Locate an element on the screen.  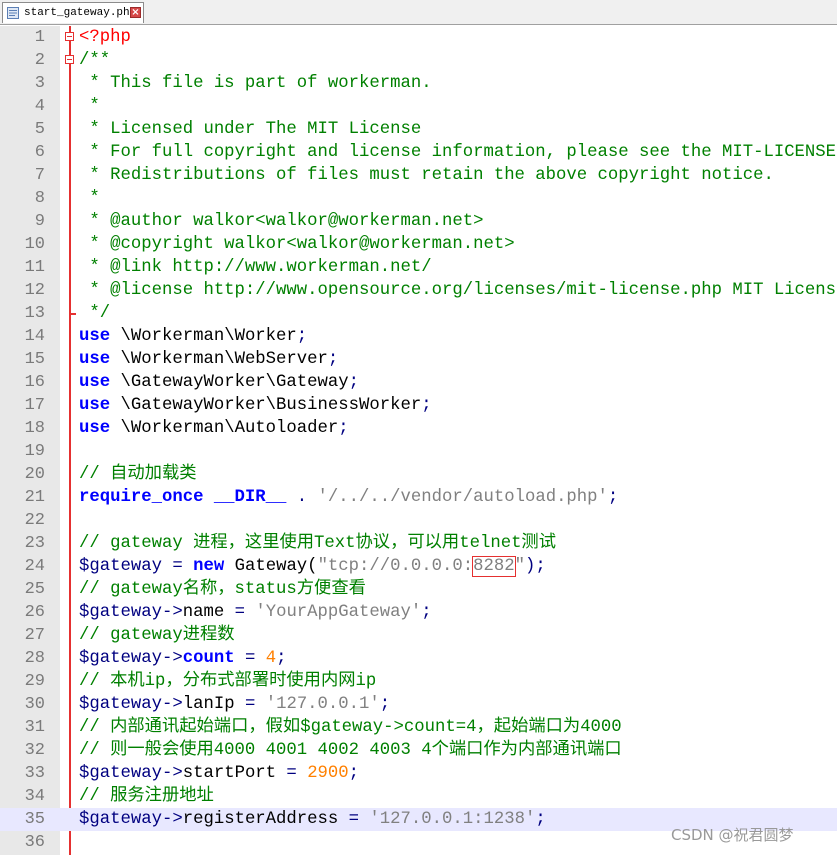
code-token: // 服务注册地址 is located at coordinates (146, 796).